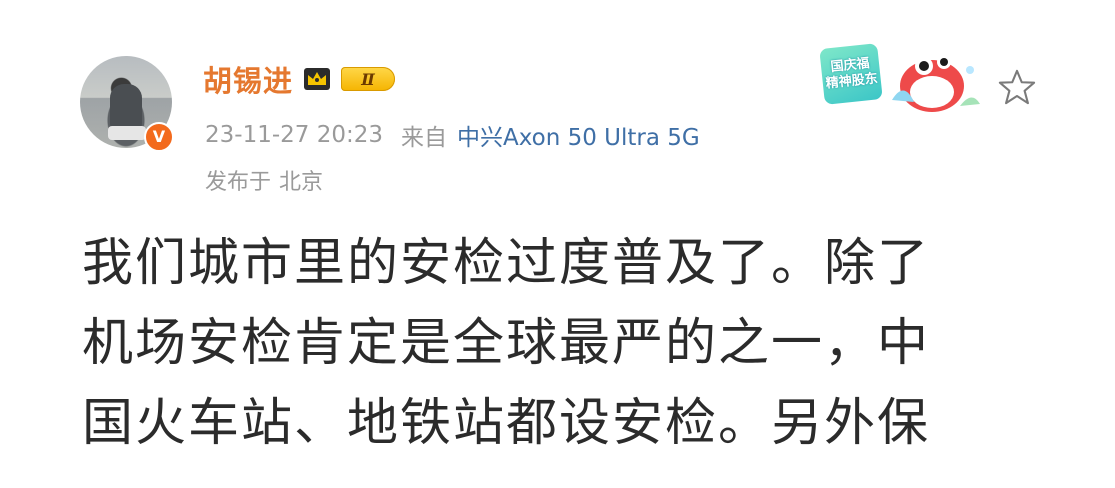 This screenshot has height=488, width=1115. I want to click on location-name: 北京, so click(301, 182).